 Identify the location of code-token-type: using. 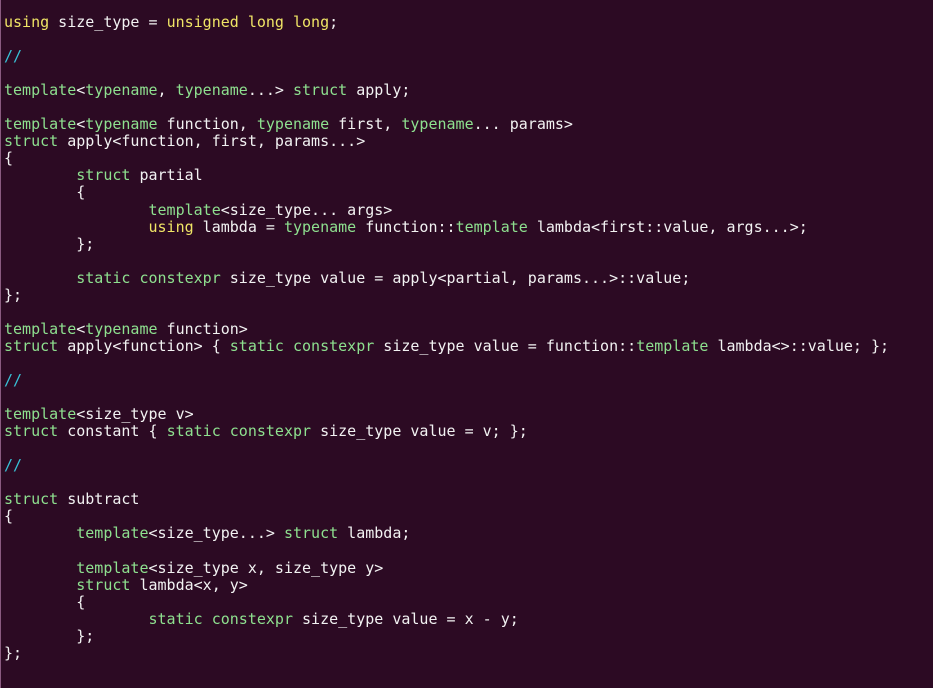
(171, 226).